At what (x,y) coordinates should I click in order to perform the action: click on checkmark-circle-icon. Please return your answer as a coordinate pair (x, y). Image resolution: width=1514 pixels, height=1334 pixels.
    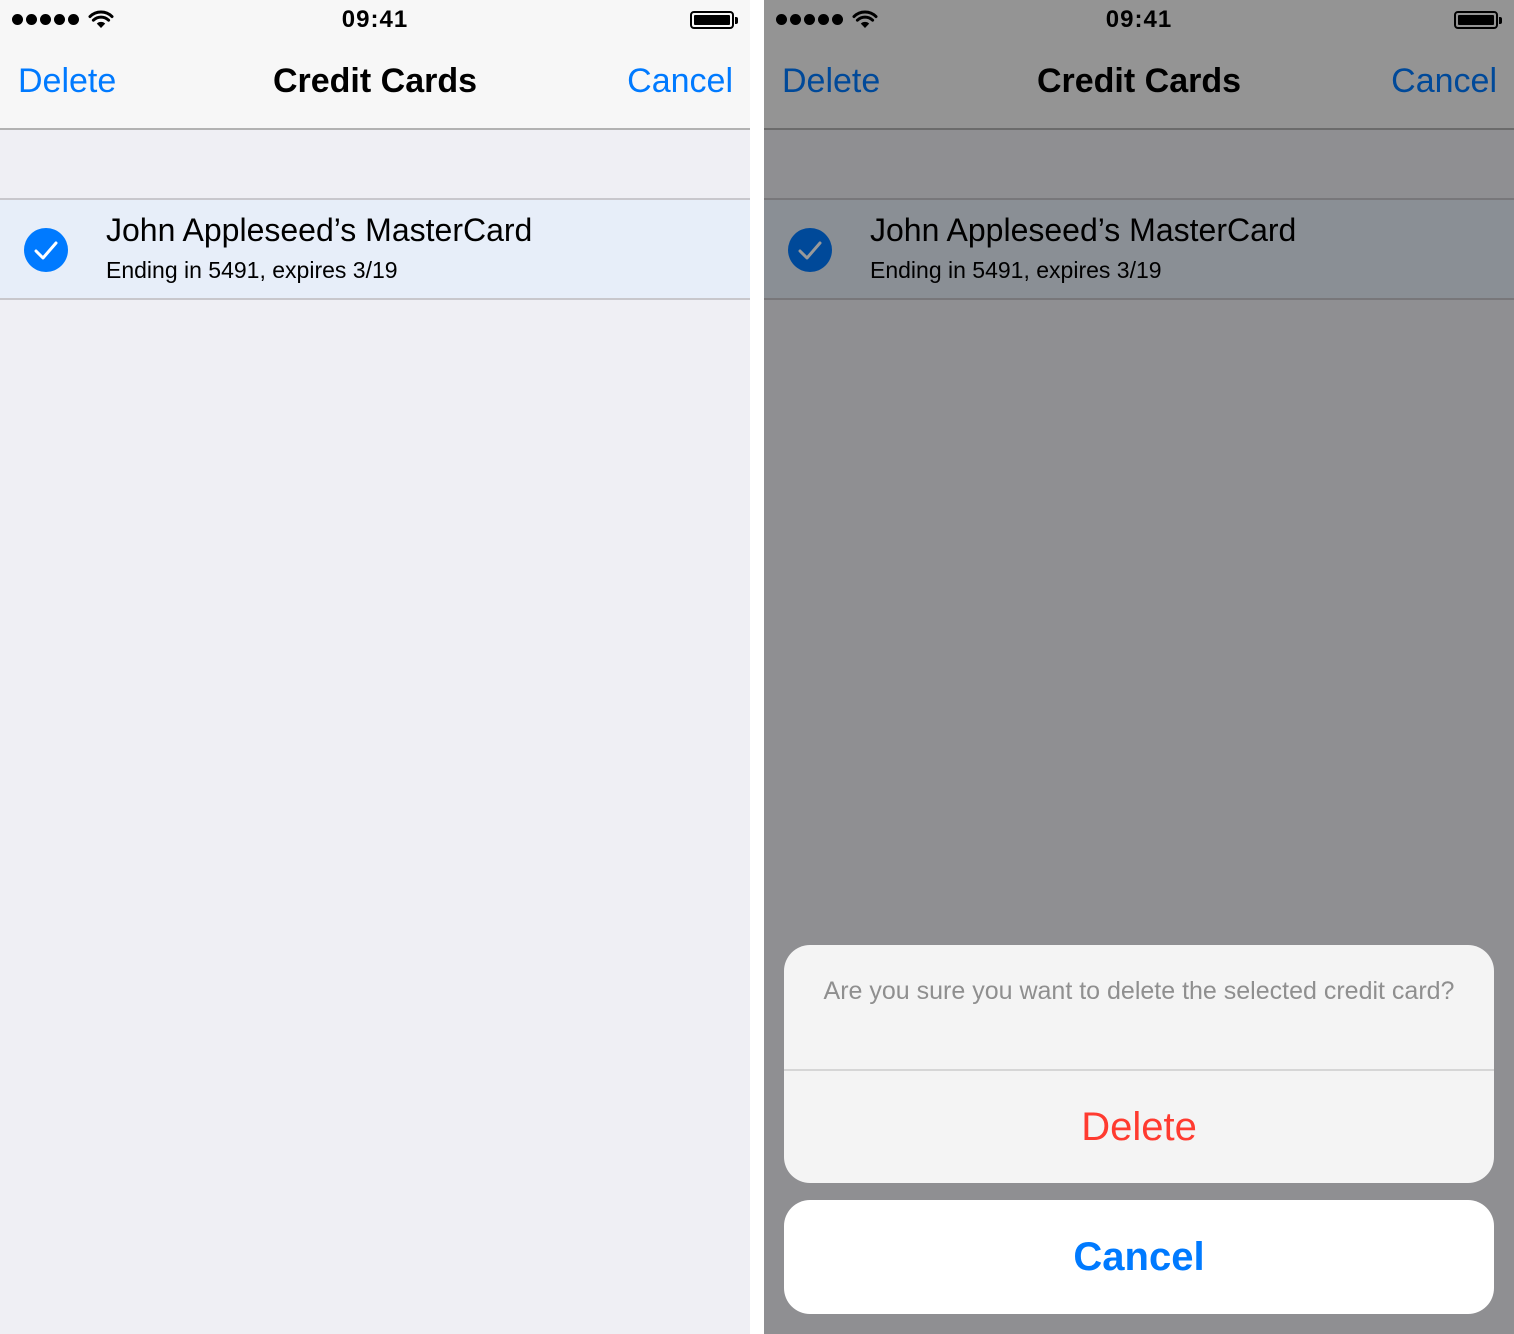
    Looking at the image, I should click on (46, 250).